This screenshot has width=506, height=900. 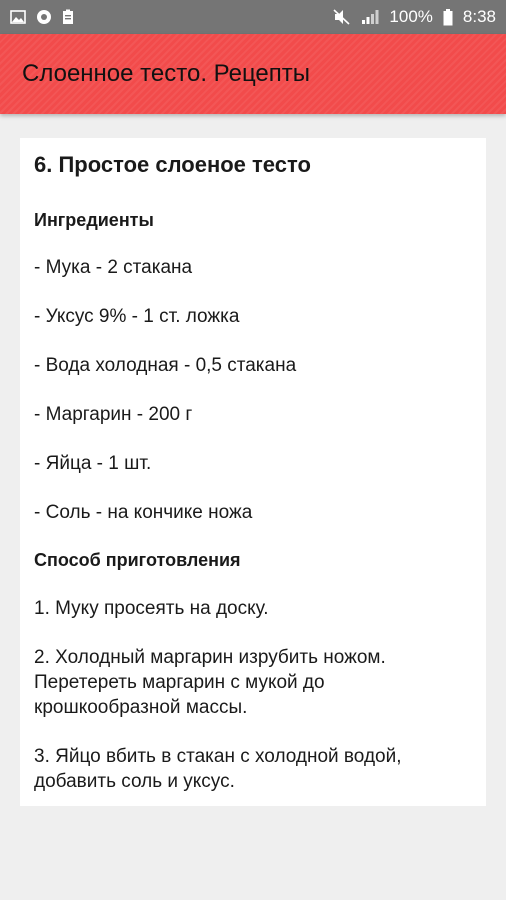 What do you see at coordinates (143, 512) in the screenshot?
I see `list-item: - Соль - на кончике ножа` at bounding box center [143, 512].